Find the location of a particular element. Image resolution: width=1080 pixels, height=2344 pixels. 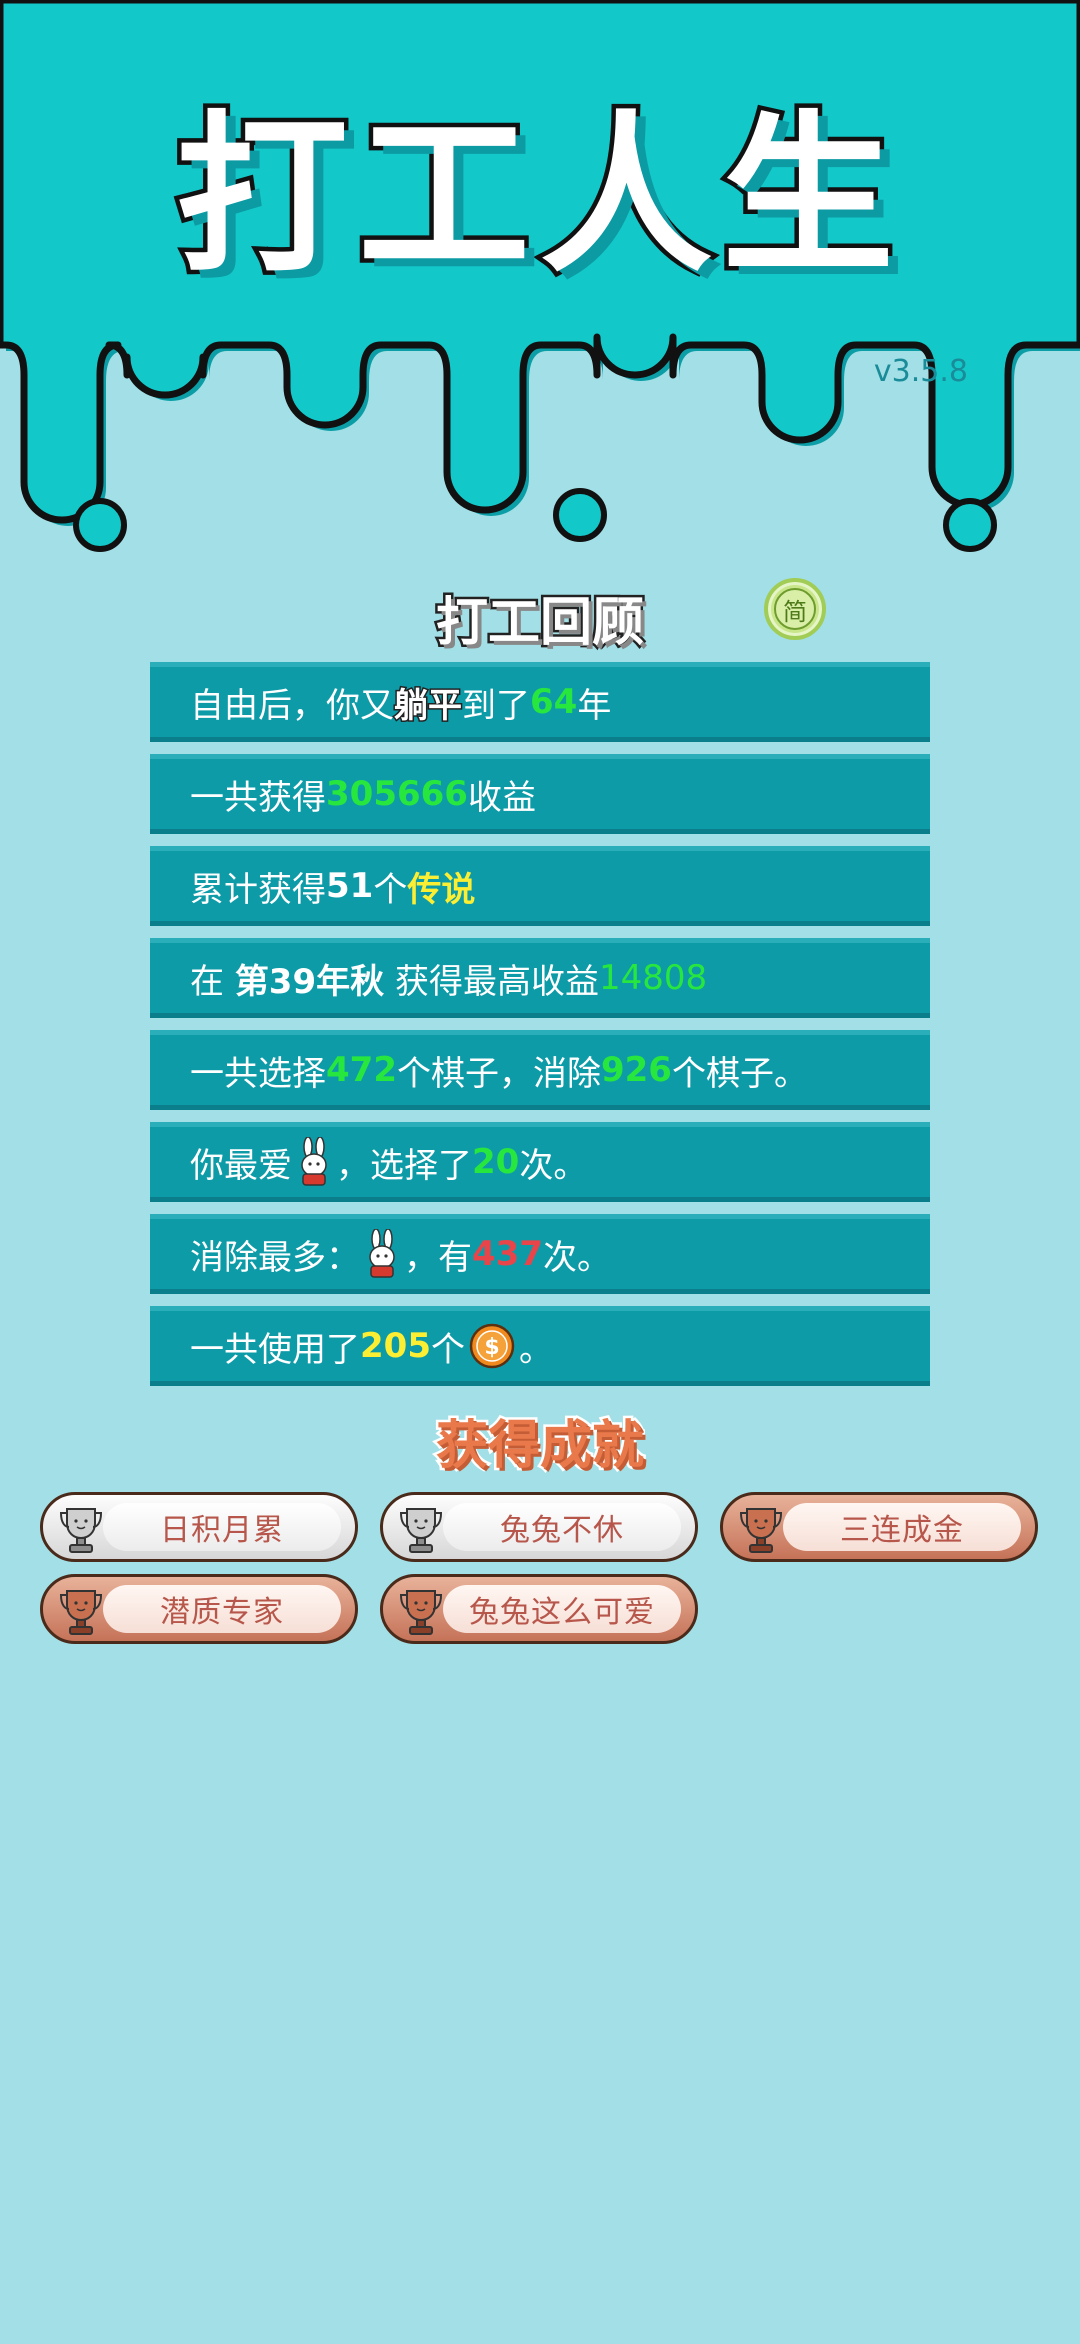

stat-row-years: 自由后，你又 躺平 到了 64 年 is located at coordinates (540, 702).